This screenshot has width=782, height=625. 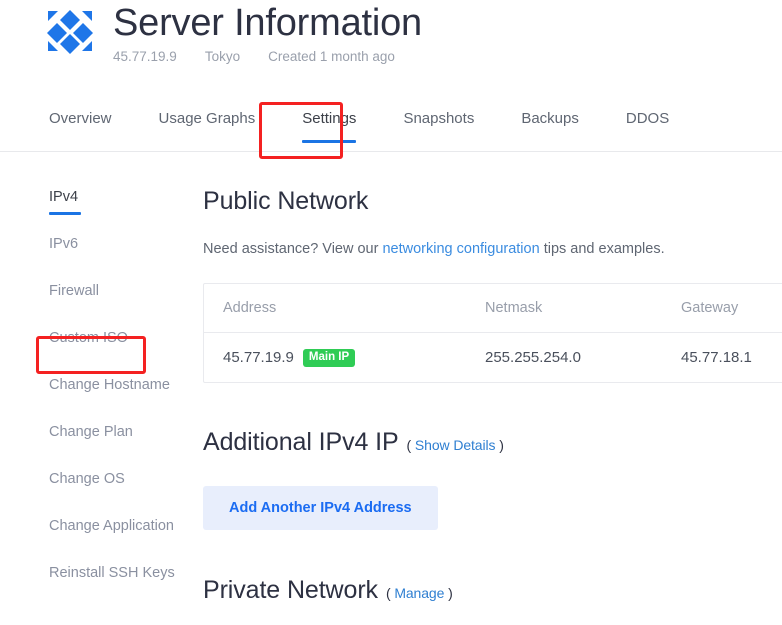 What do you see at coordinates (267, 23) in the screenshot?
I see `page-title: Server Information` at bounding box center [267, 23].